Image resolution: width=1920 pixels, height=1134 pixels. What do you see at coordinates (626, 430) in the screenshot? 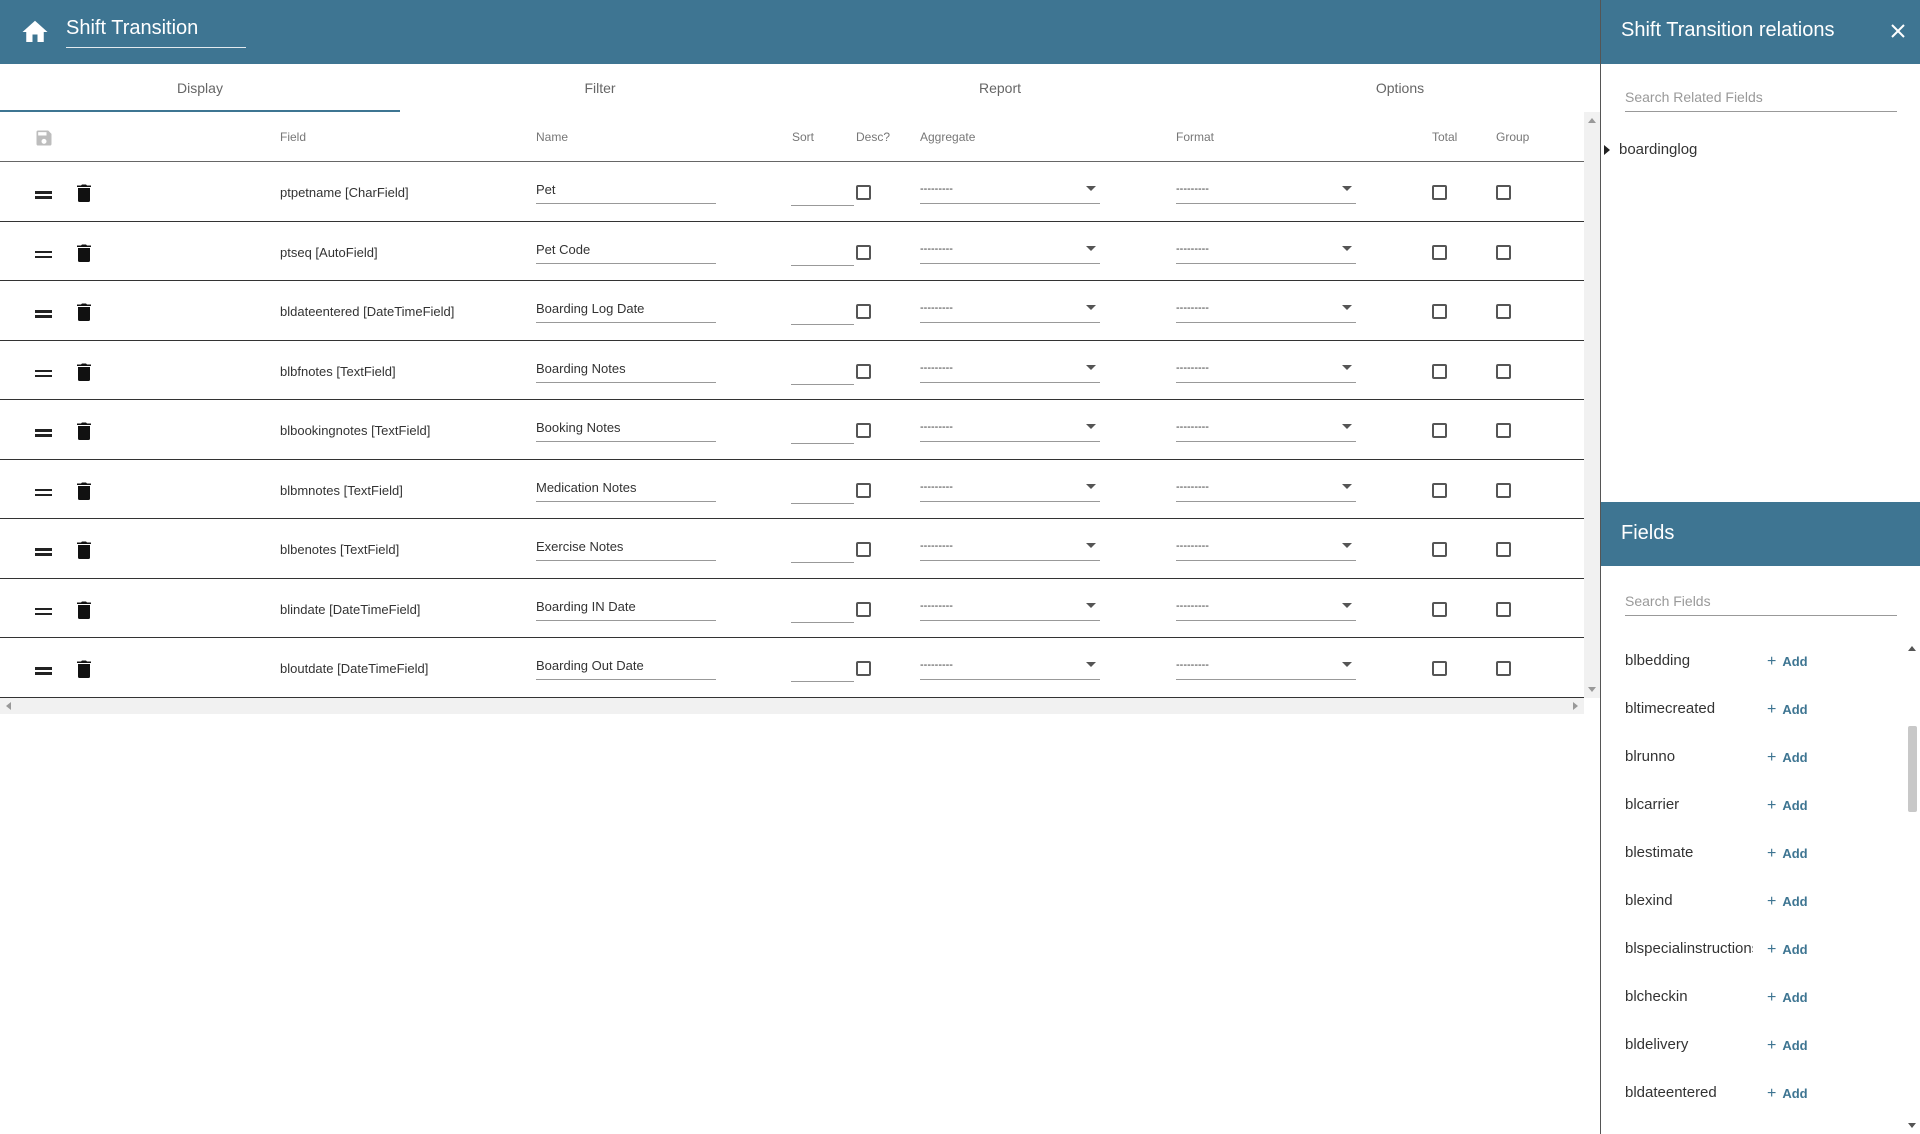
I see `display-name-input: Booking Notes` at bounding box center [626, 430].